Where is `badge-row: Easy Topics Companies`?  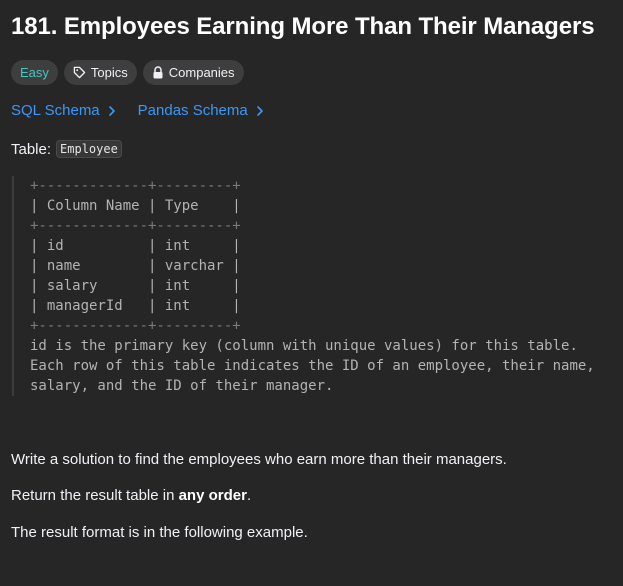 badge-row: Easy Topics Companies is located at coordinates (127, 72).